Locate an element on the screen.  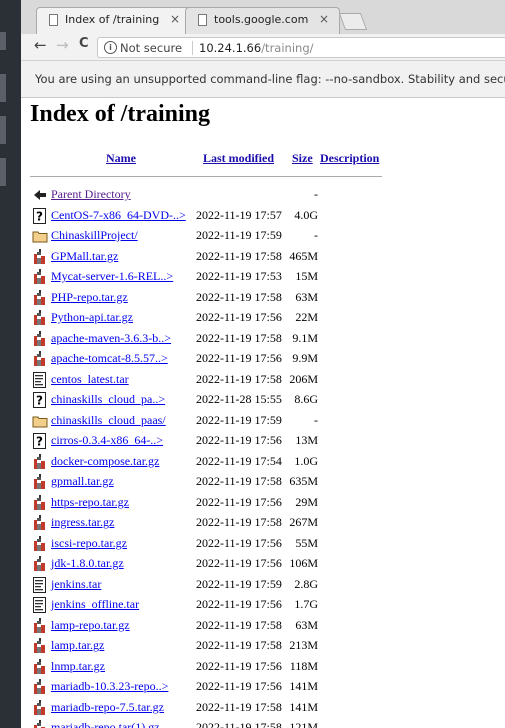
file-link: lnmp.tar.gz is located at coordinates (78, 666).